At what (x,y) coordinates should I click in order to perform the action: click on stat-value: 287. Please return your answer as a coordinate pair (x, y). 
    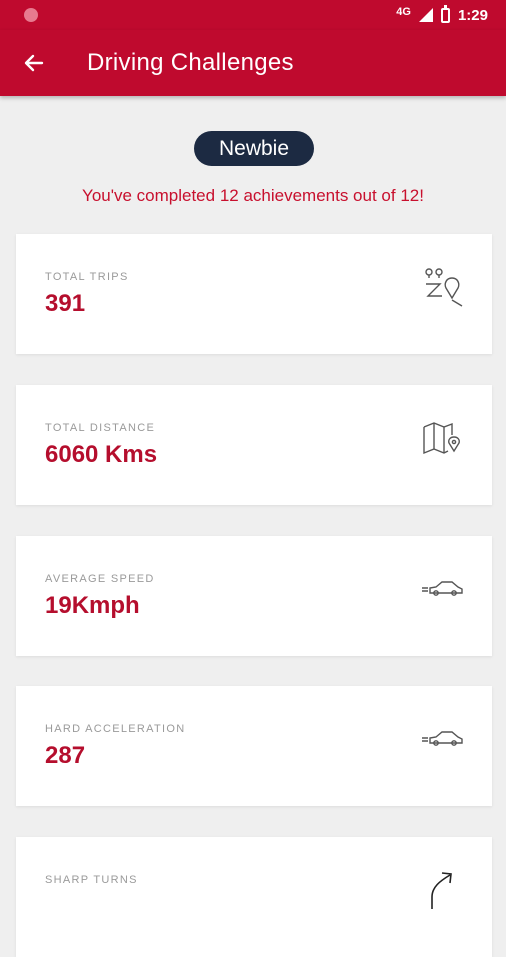
    Looking at the image, I should click on (65, 755).